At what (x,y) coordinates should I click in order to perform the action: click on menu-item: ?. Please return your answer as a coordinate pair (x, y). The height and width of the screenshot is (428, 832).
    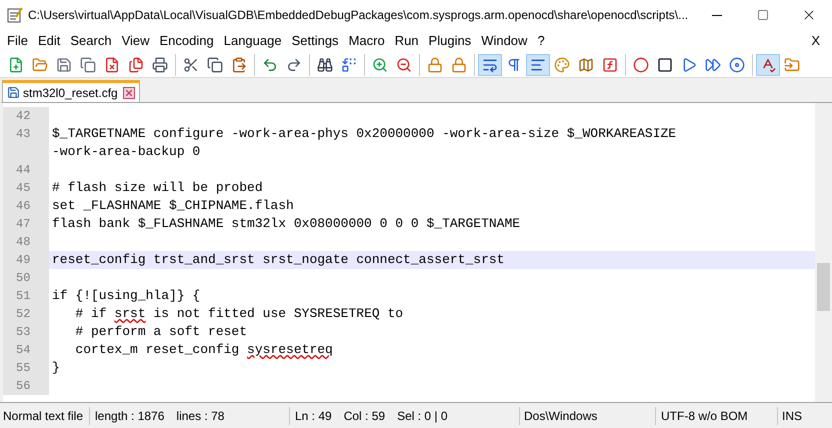
    Looking at the image, I should click on (541, 41).